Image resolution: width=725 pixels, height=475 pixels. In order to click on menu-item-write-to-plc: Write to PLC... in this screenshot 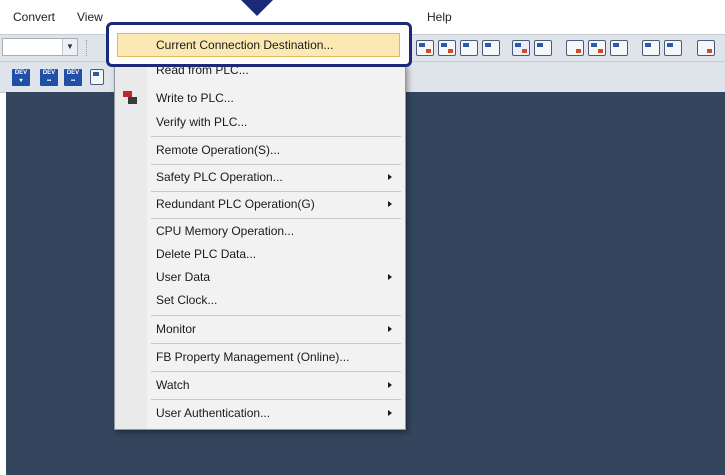, I will do `click(260, 98)`.